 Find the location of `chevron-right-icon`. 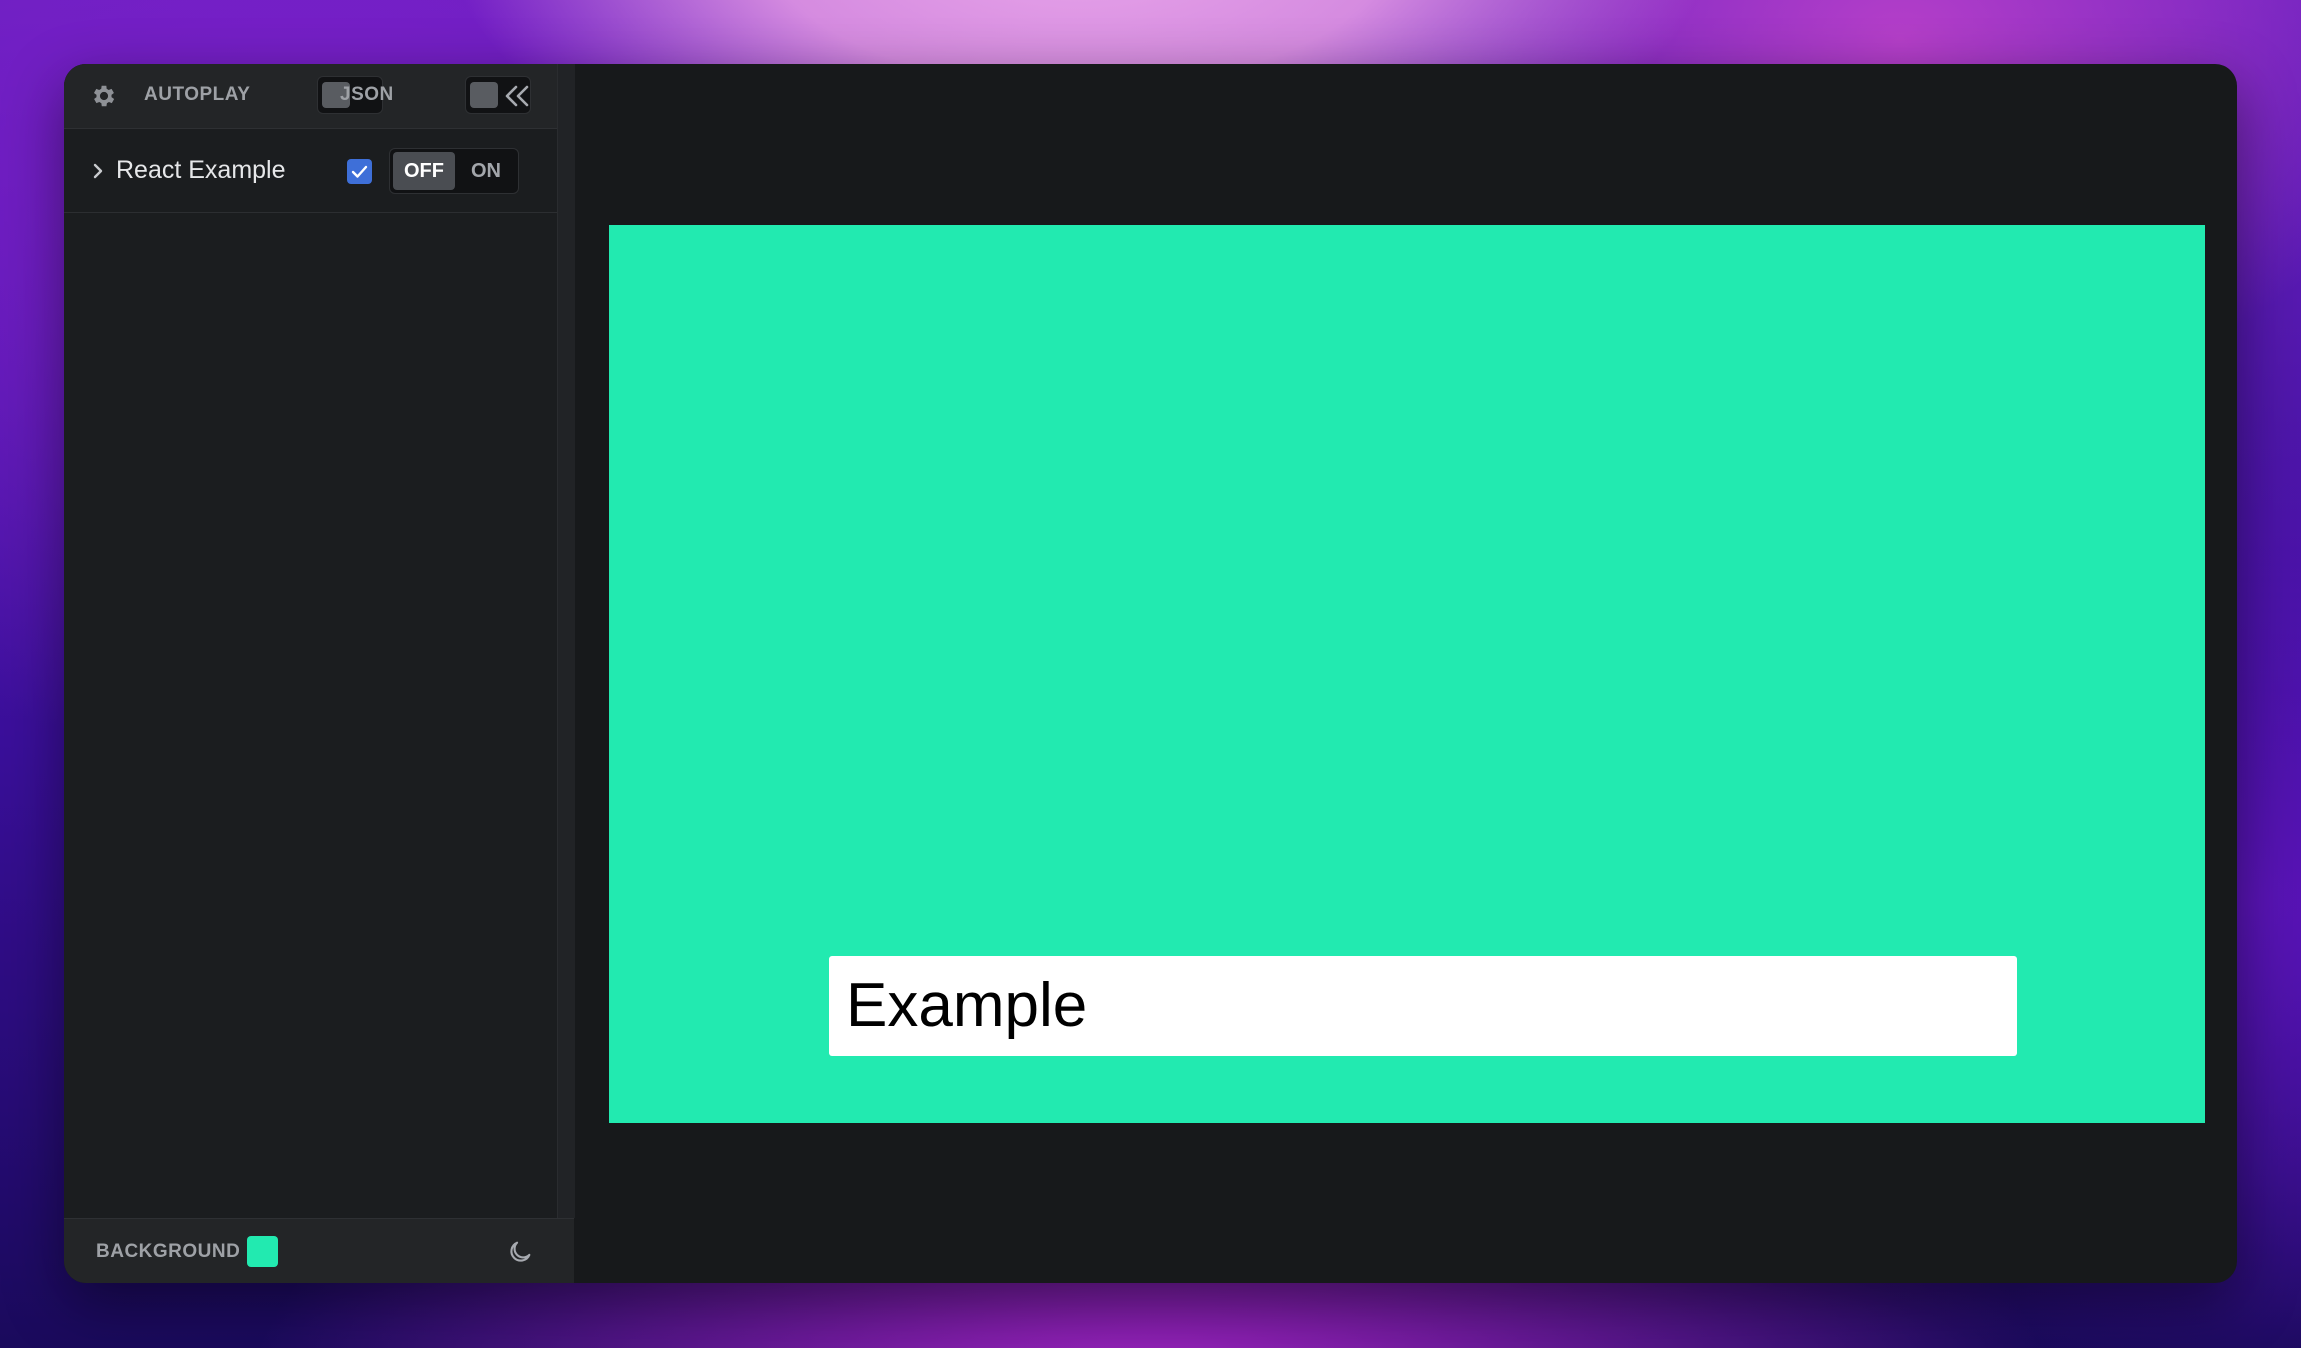

chevron-right-icon is located at coordinates (98, 171).